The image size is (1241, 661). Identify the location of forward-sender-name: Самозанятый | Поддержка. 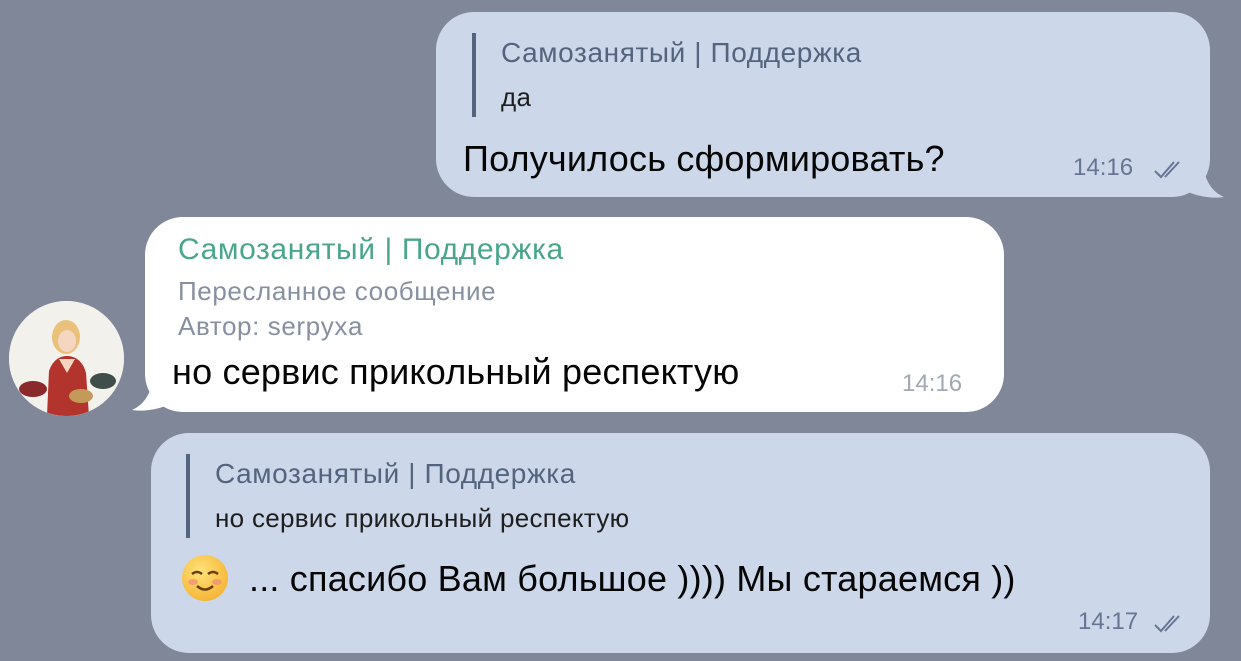
(371, 250).